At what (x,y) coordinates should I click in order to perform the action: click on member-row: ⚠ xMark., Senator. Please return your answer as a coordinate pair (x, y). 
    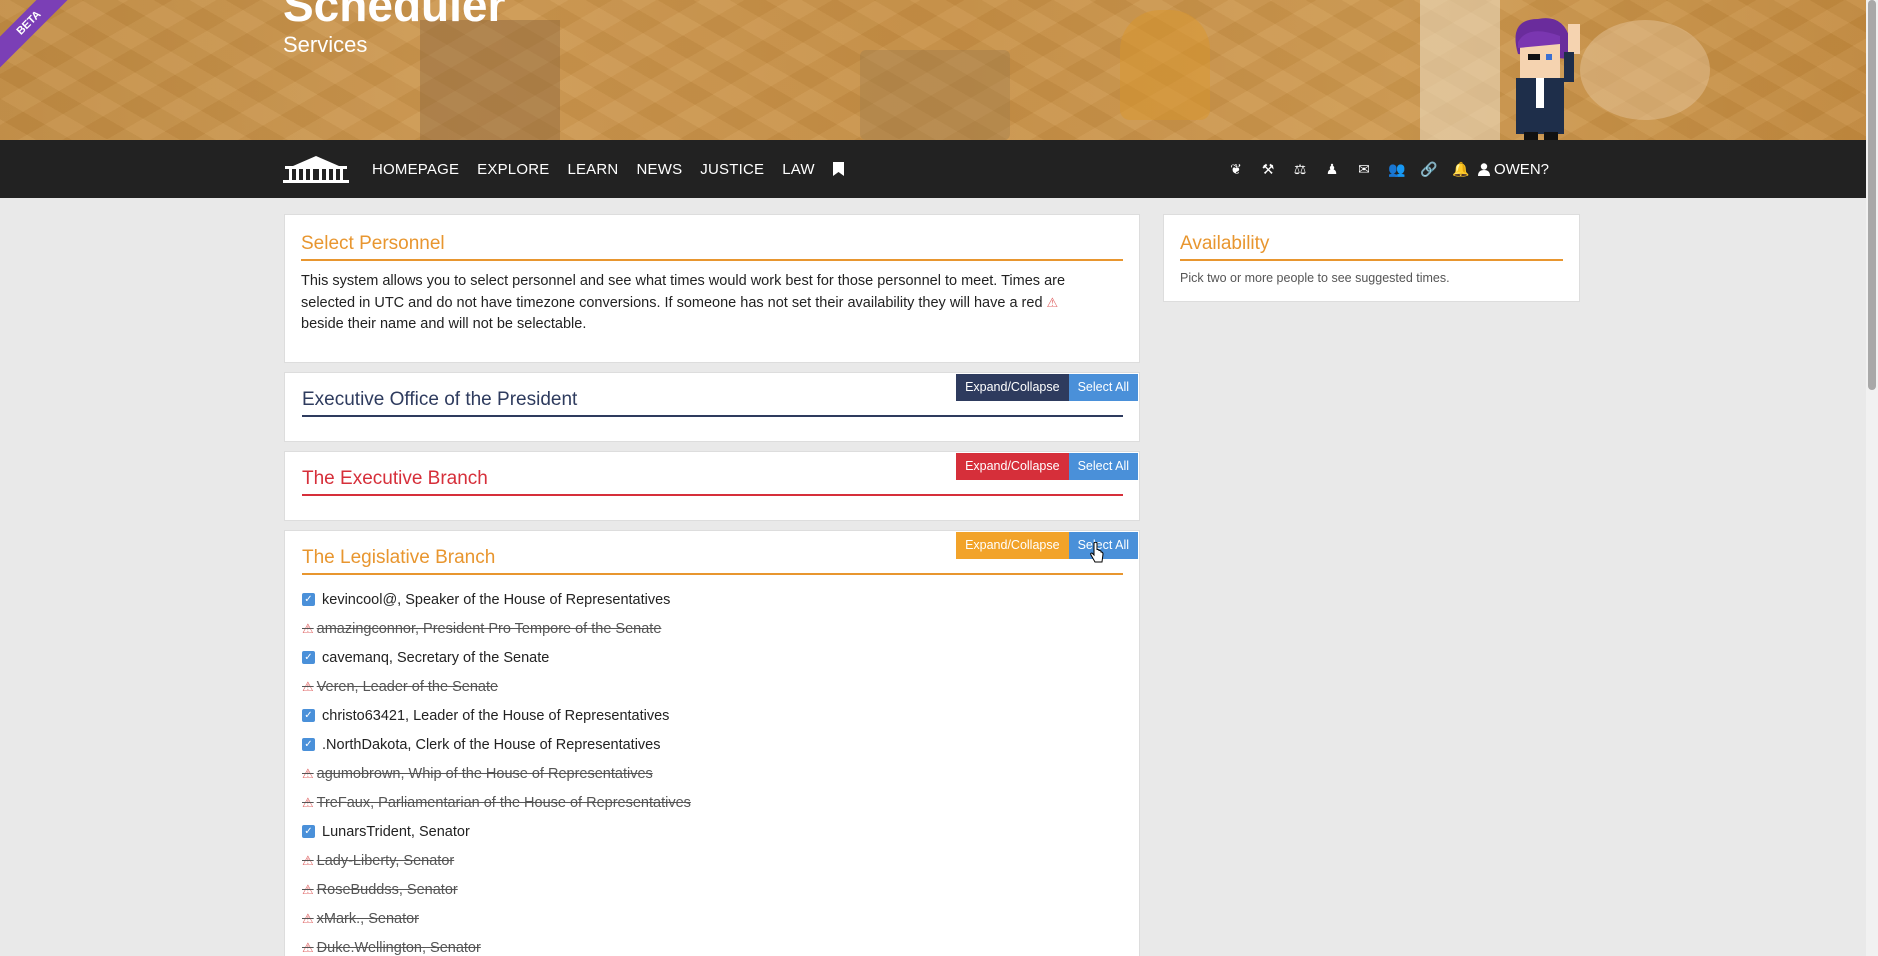
    Looking at the image, I should click on (712, 918).